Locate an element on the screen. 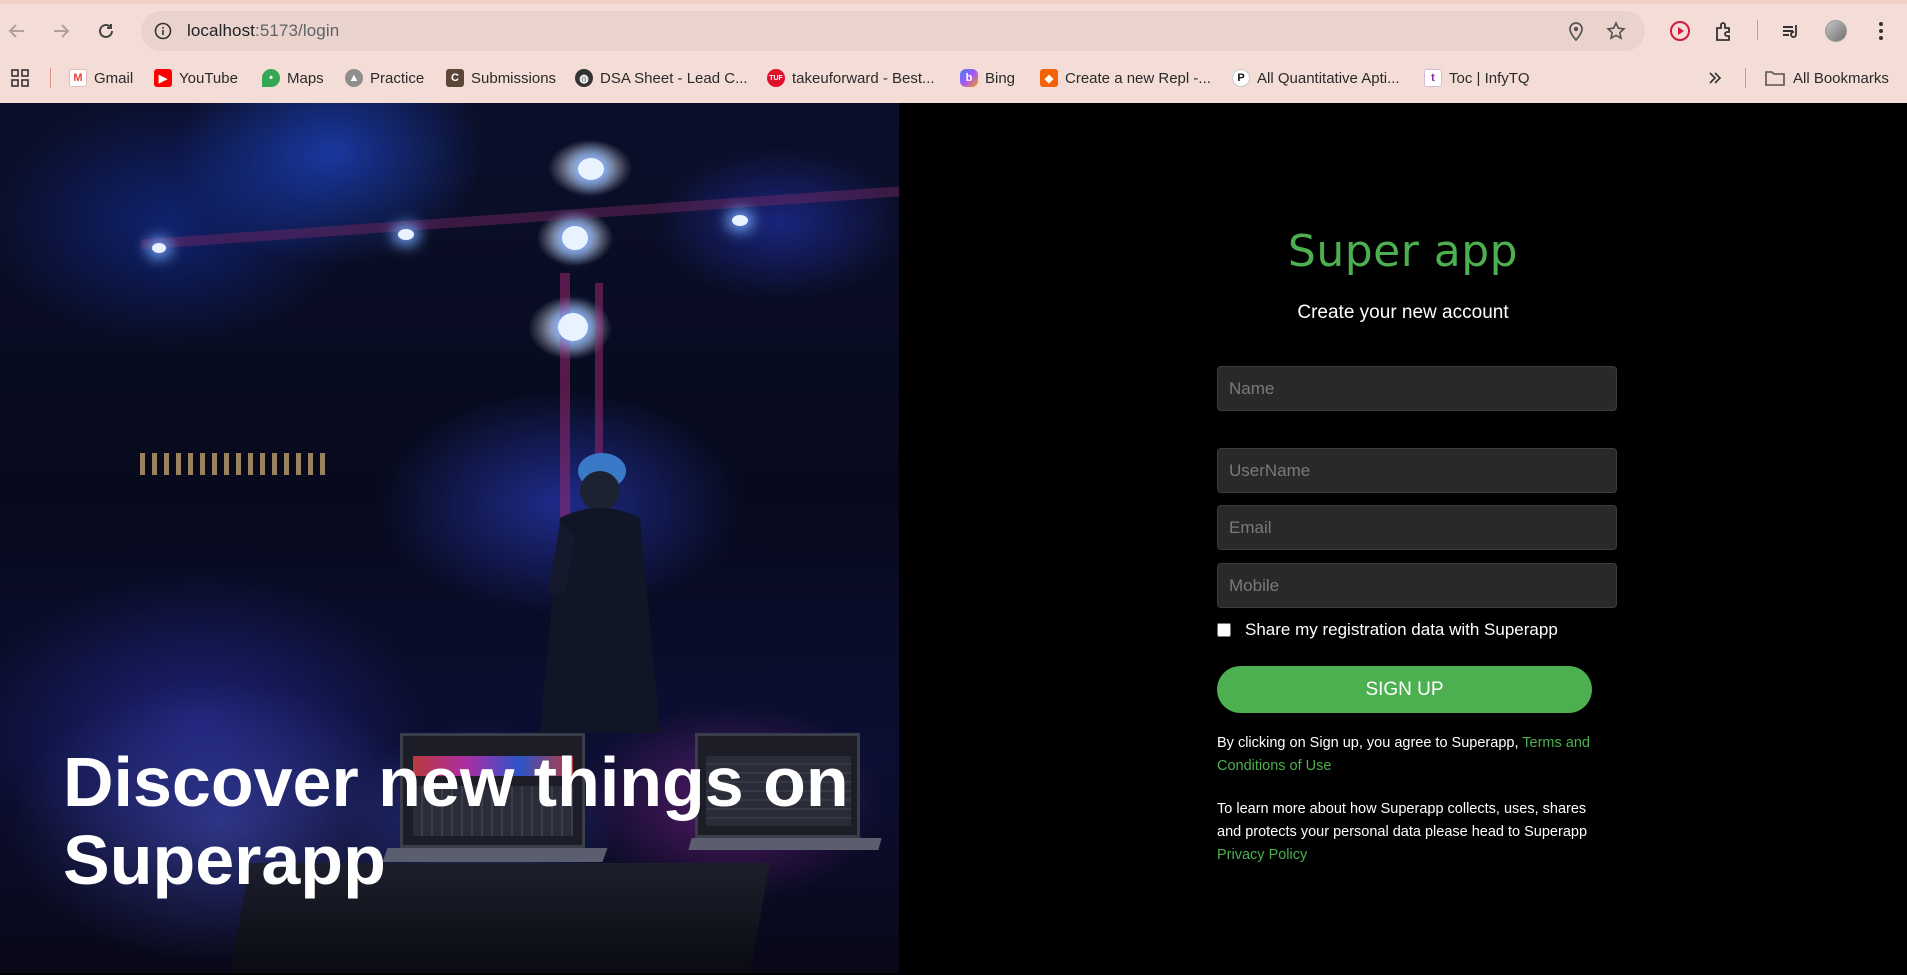 The width and height of the screenshot is (1907, 975). bookmark-submissions: C Submissions is located at coordinates (501, 78).